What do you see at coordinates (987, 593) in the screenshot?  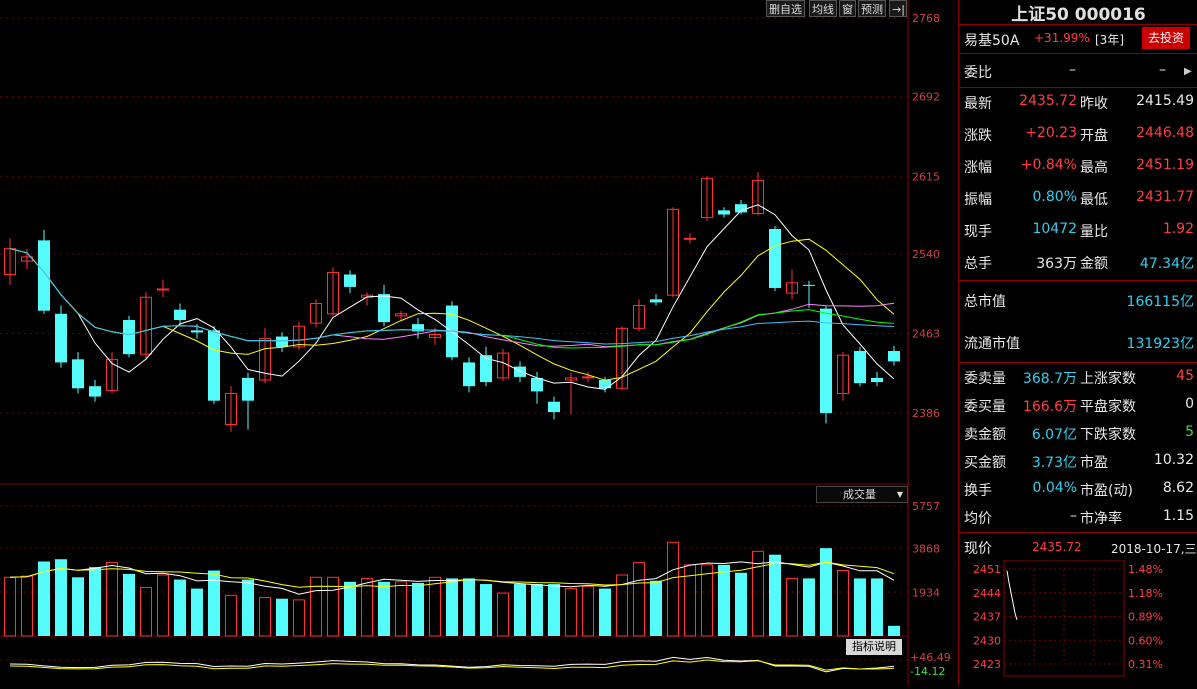 I see `mini-left-tick: 2444` at bounding box center [987, 593].